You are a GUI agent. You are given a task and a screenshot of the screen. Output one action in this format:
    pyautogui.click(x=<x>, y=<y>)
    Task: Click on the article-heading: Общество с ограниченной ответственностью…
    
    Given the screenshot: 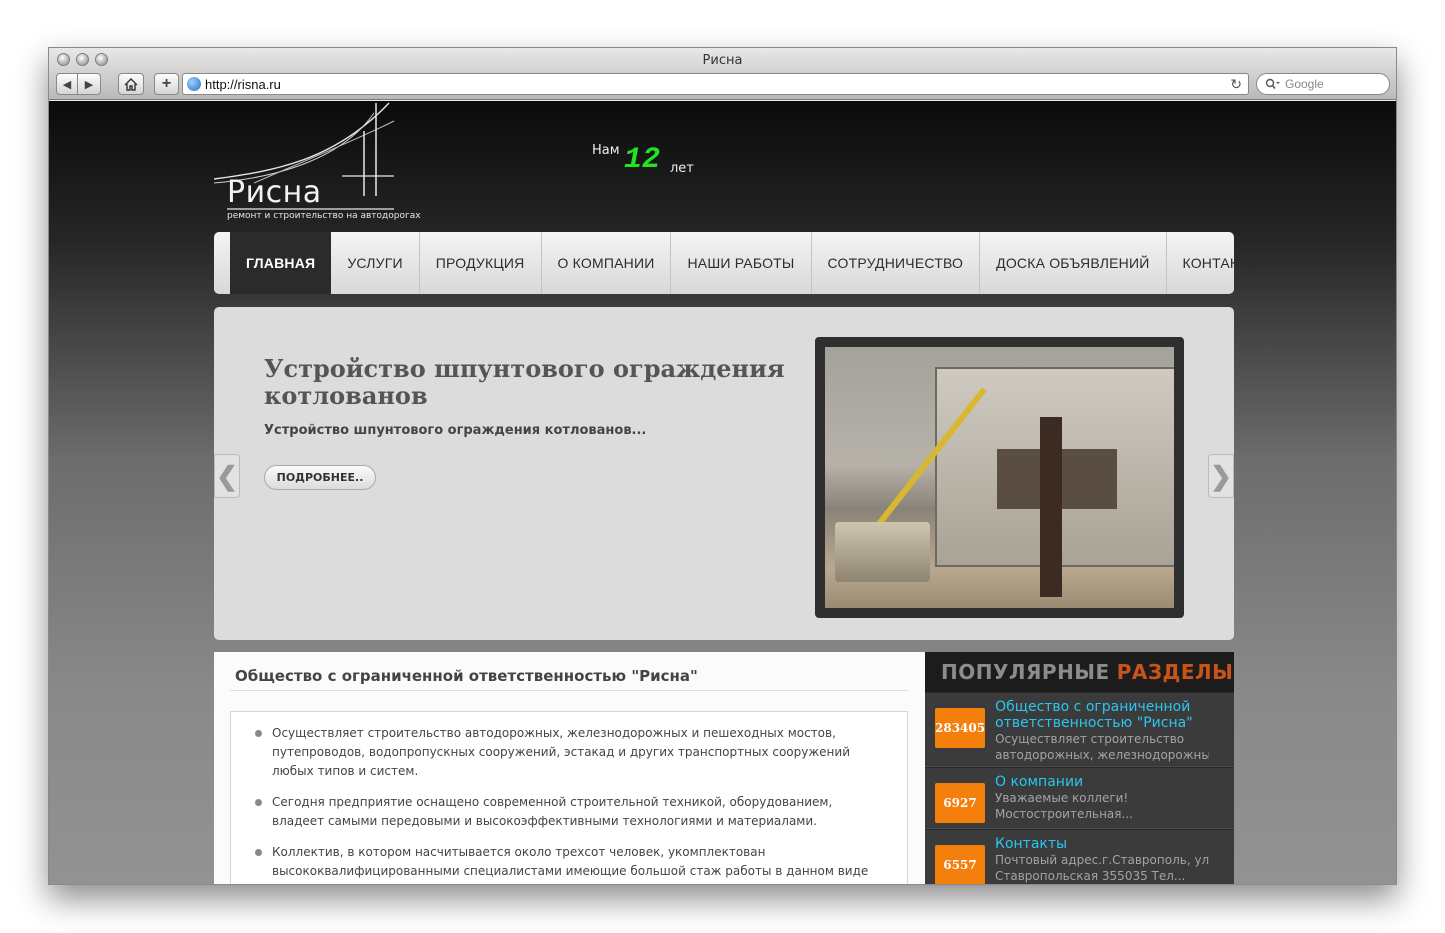 What is the action you would take?
    pyautogui.click(x=466, y=676)
    